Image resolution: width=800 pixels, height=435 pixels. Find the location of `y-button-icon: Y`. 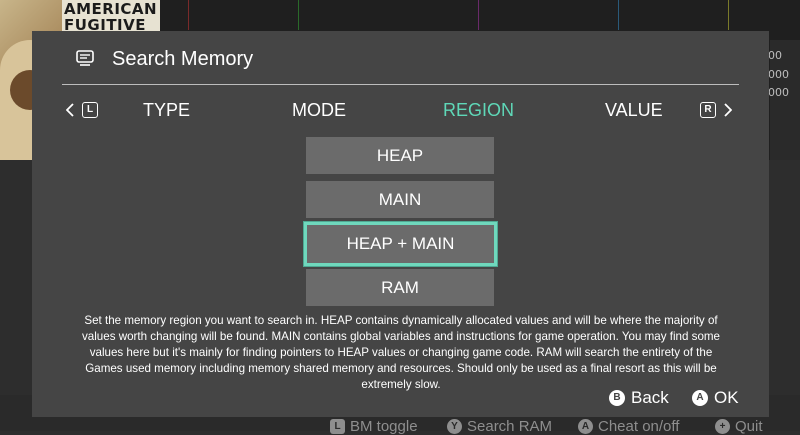

y-button-icon: Y is located at coordinates (454, 426).